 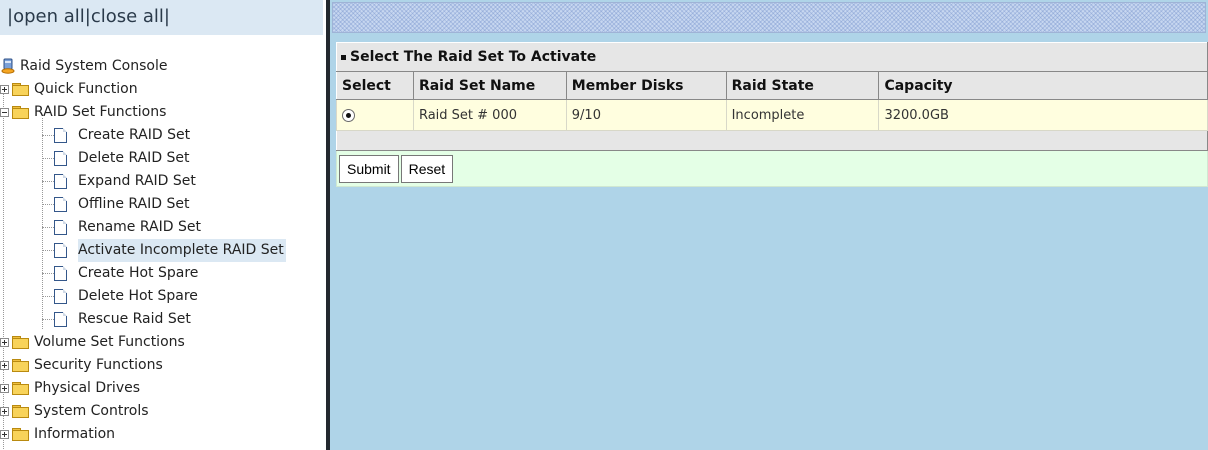 I want to click on submit-button: Submit, so click(x=369, y=168).